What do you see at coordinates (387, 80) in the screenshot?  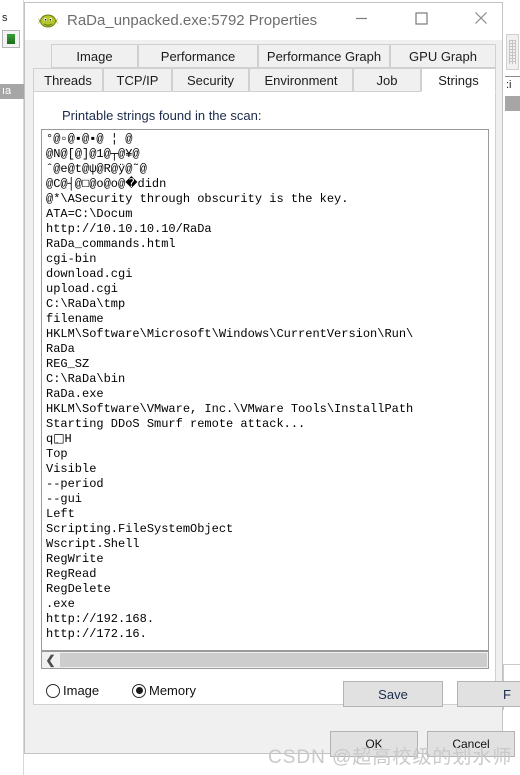 I see `tab-job: Job` at bounding box center [387, 80].